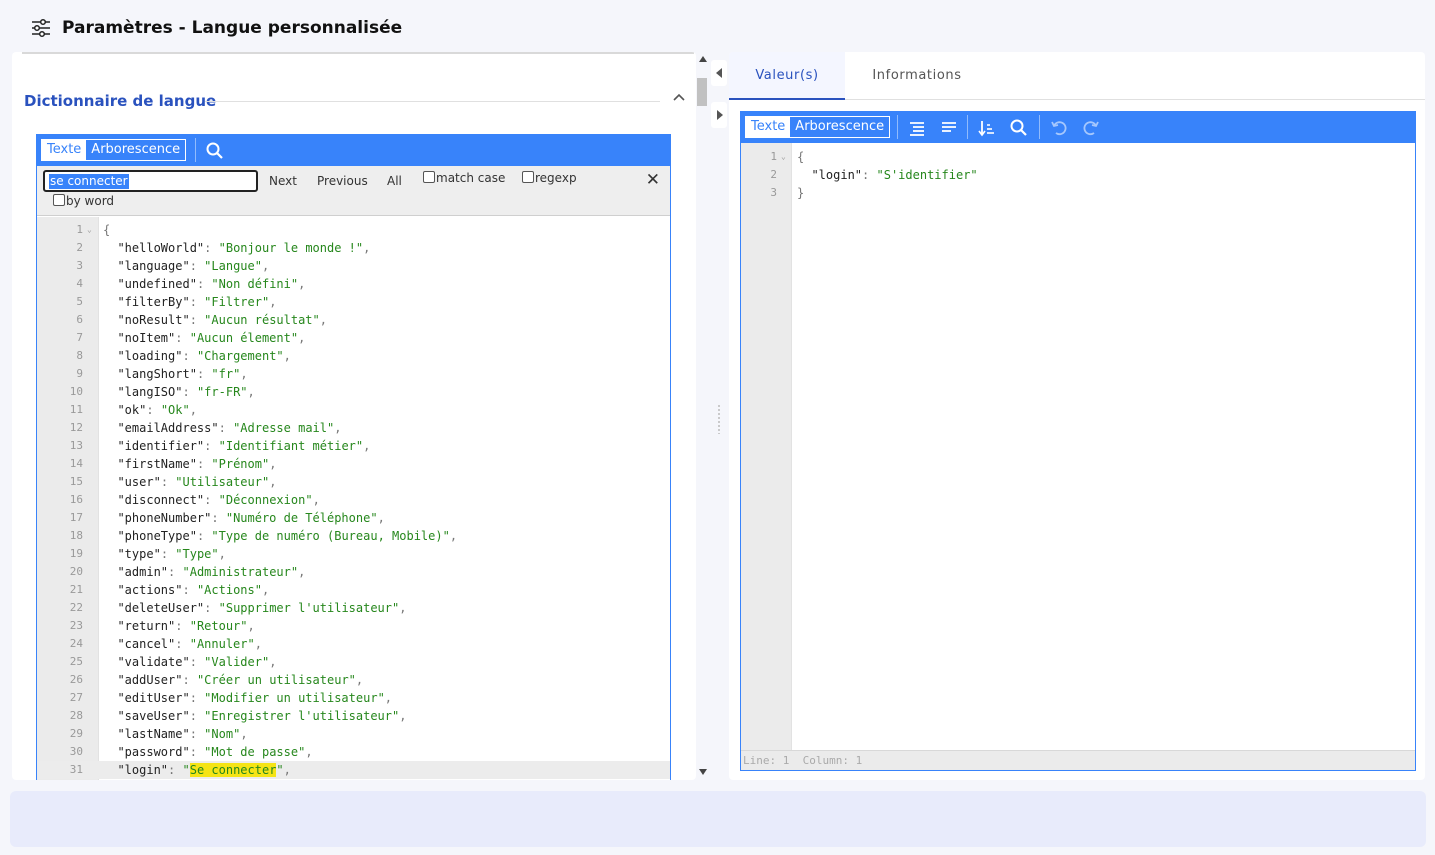 This screenshot has height=855, width=1435. Describe the element at coordinates (353, 302) in the screenshot. I see `code-line: 5 "filterBy": "Filtrer",` at that location.